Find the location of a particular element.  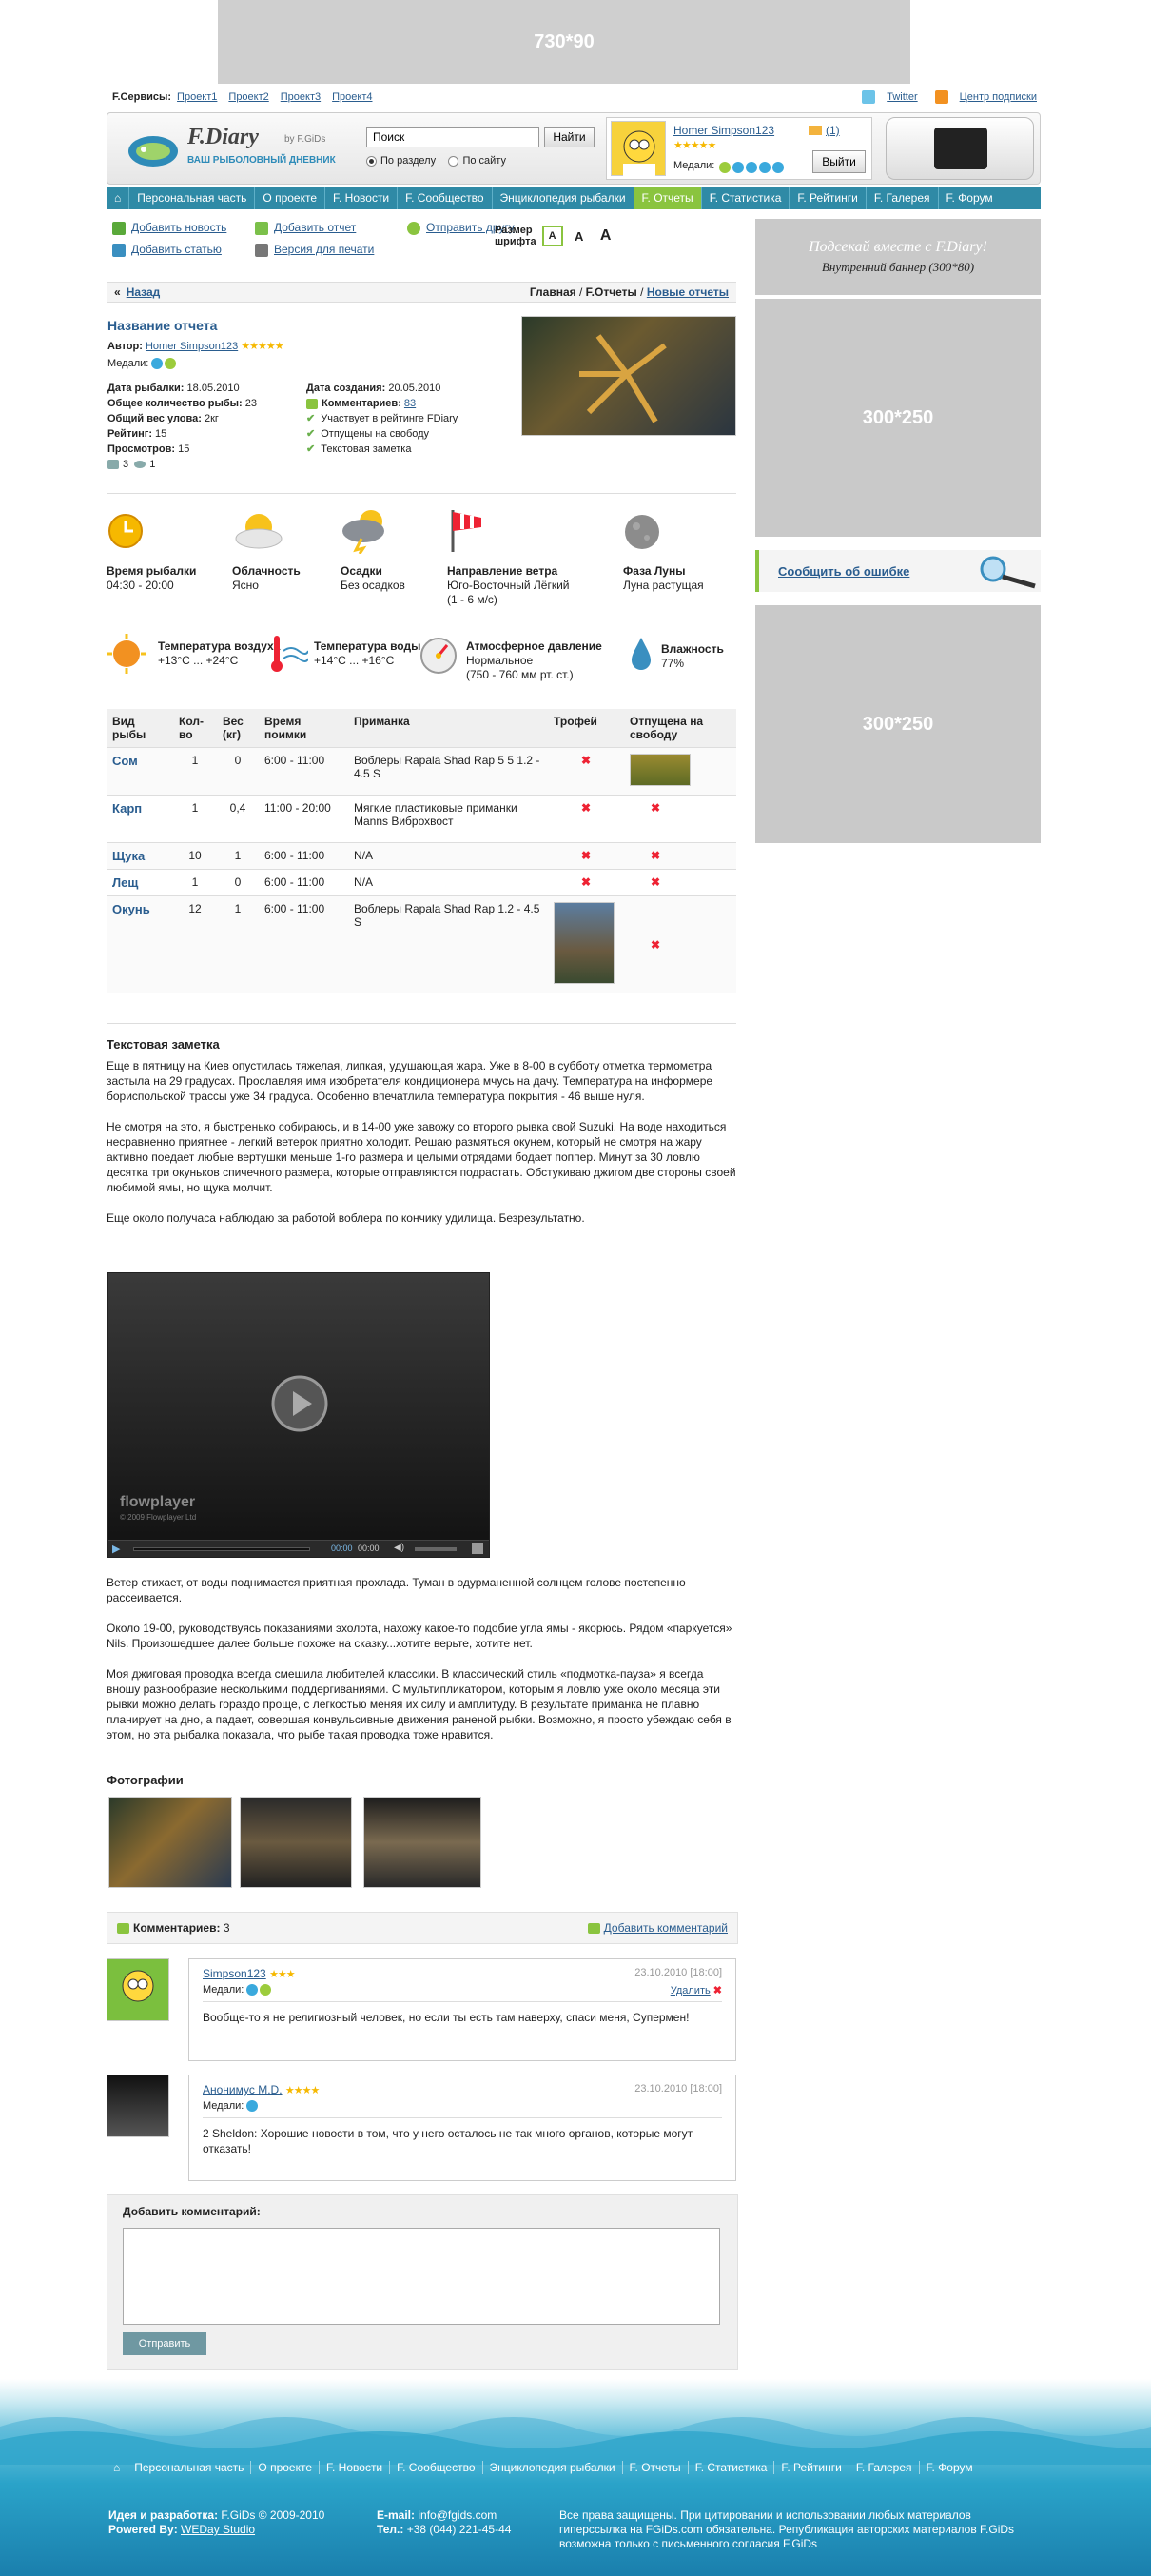

fish-species: Щука is located at coordinates (140, 856).